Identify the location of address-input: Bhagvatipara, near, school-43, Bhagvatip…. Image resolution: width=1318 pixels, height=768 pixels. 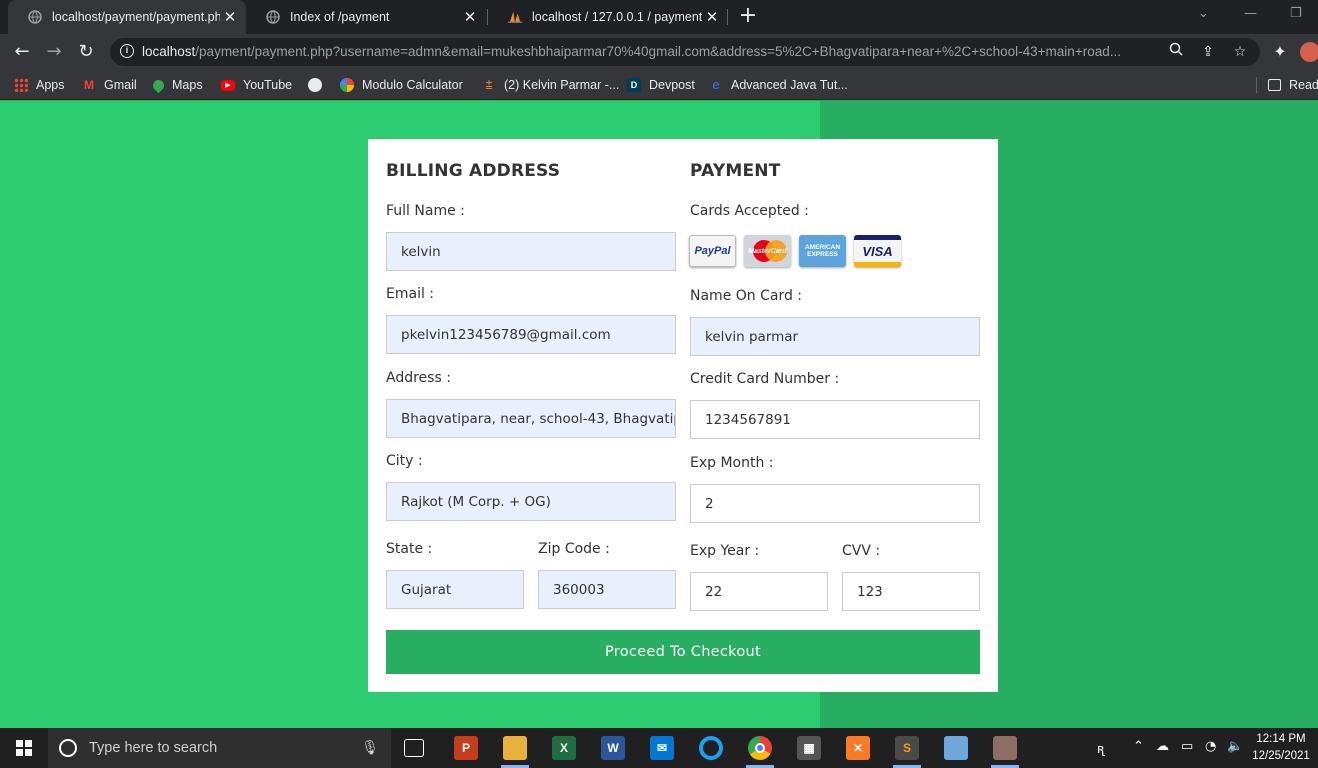
(531, 418).